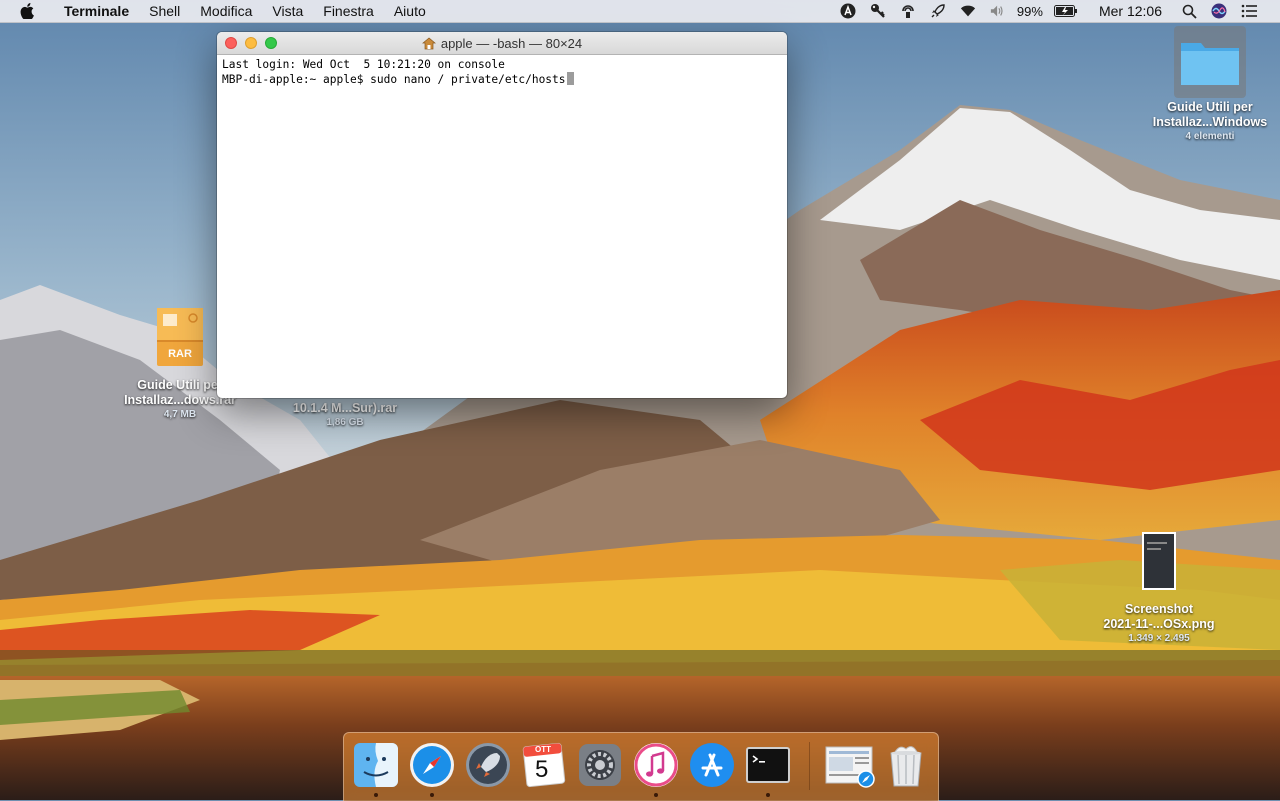 The width and height of the screenshot is (1280, 801). I want to click on rocket-icon, so click(938, 11).